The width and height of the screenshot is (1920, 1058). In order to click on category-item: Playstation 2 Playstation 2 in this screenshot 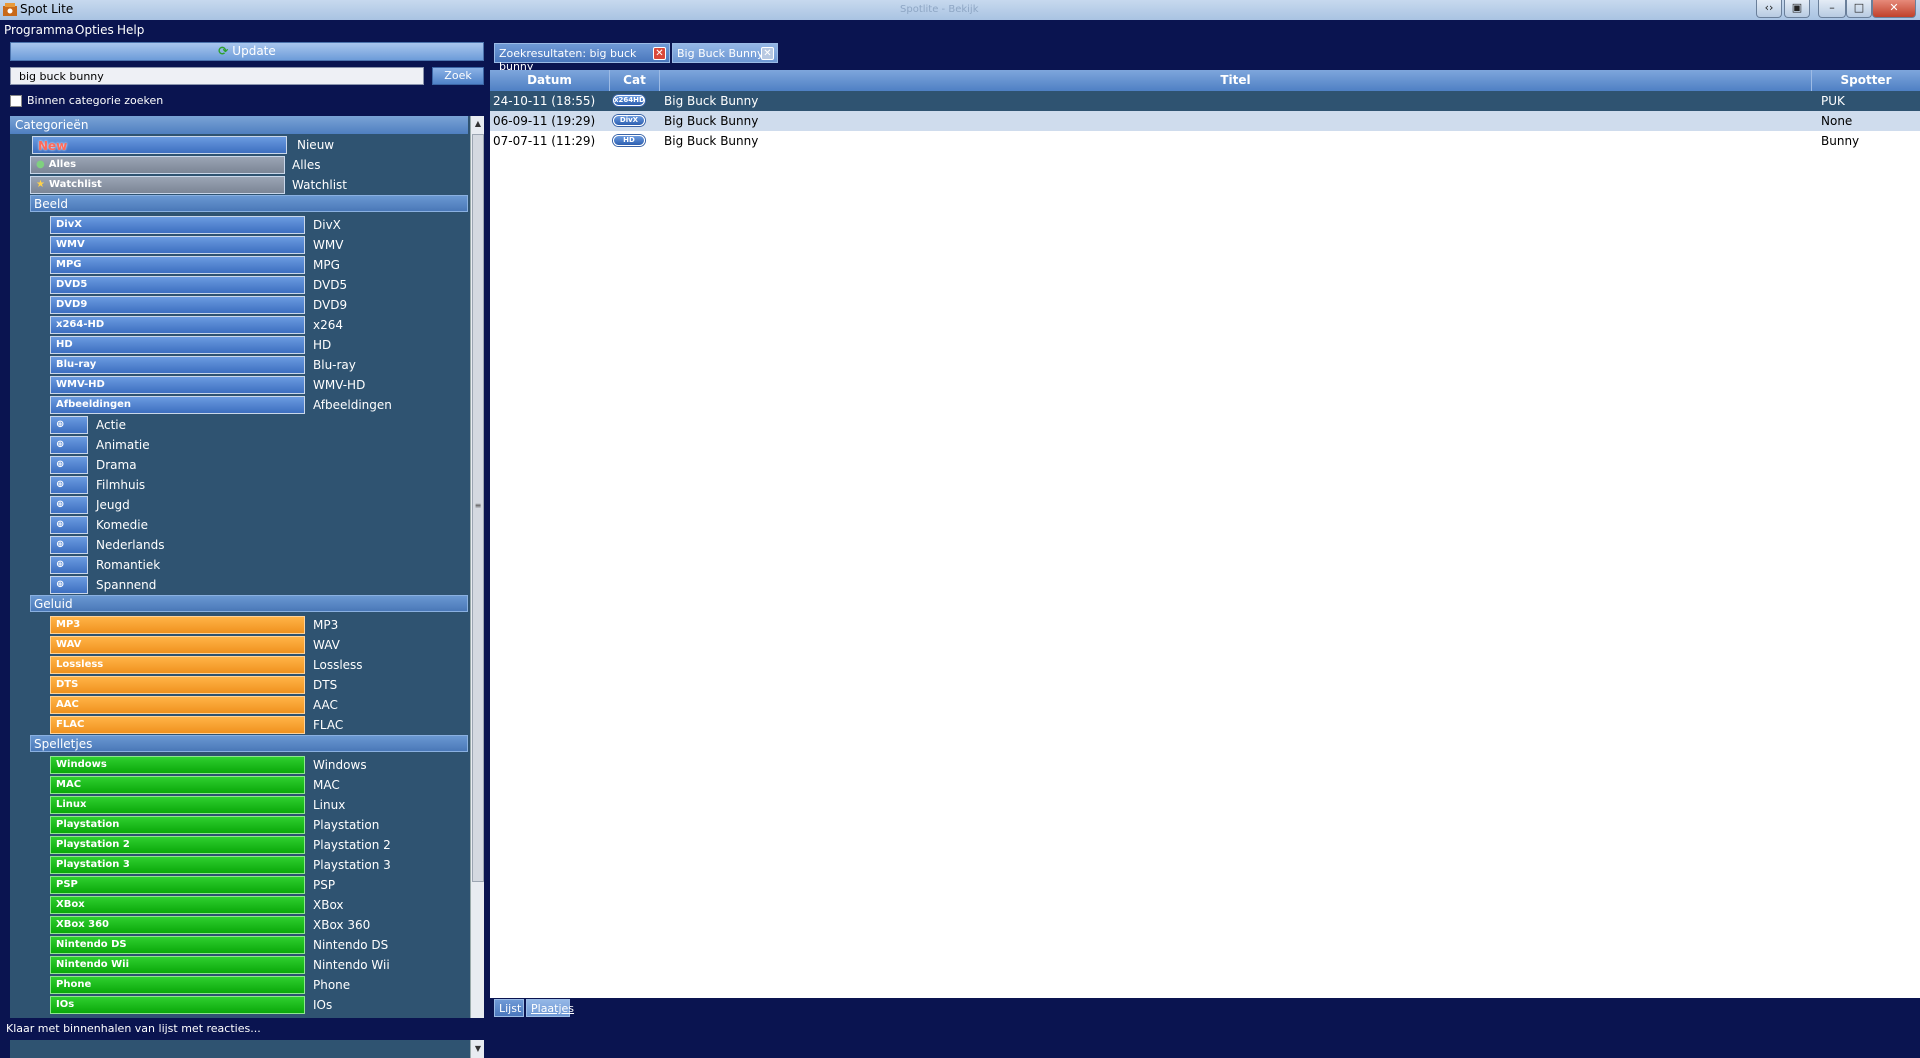, I will do `click(239, 845)`.